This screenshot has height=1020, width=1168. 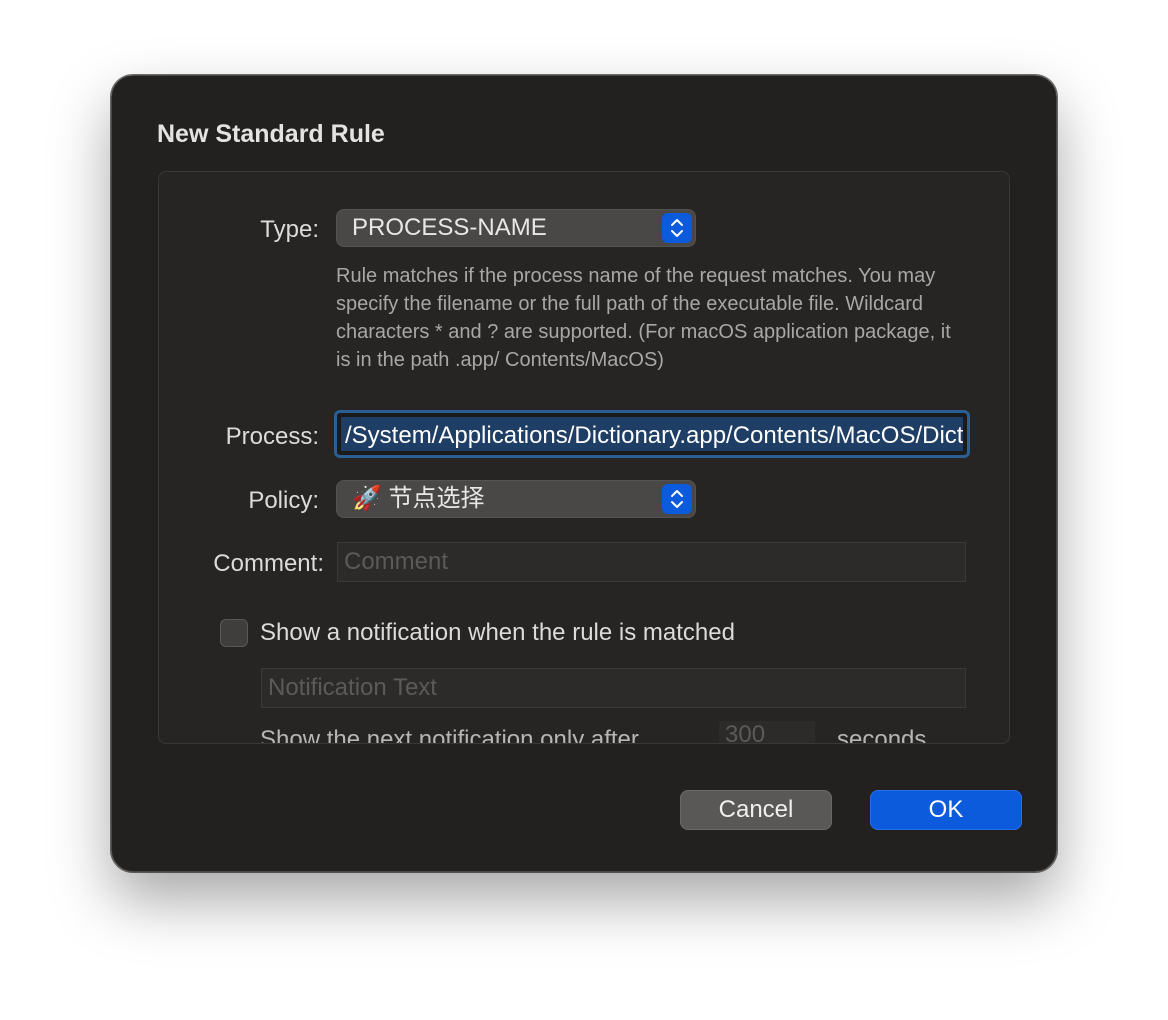 I want to click on process-label: Process:, so click(x=272, y=436).